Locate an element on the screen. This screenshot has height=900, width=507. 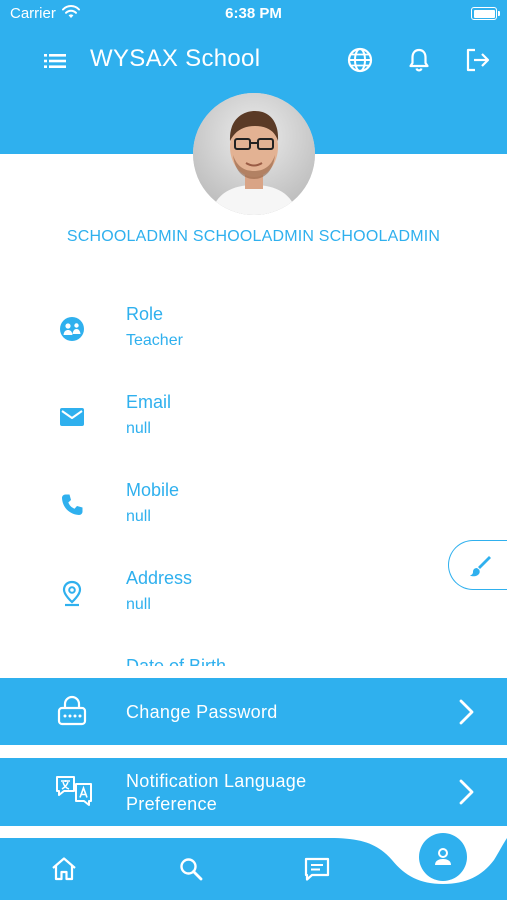
status-time: 6:38 PM is located at coordinates (253, 13).